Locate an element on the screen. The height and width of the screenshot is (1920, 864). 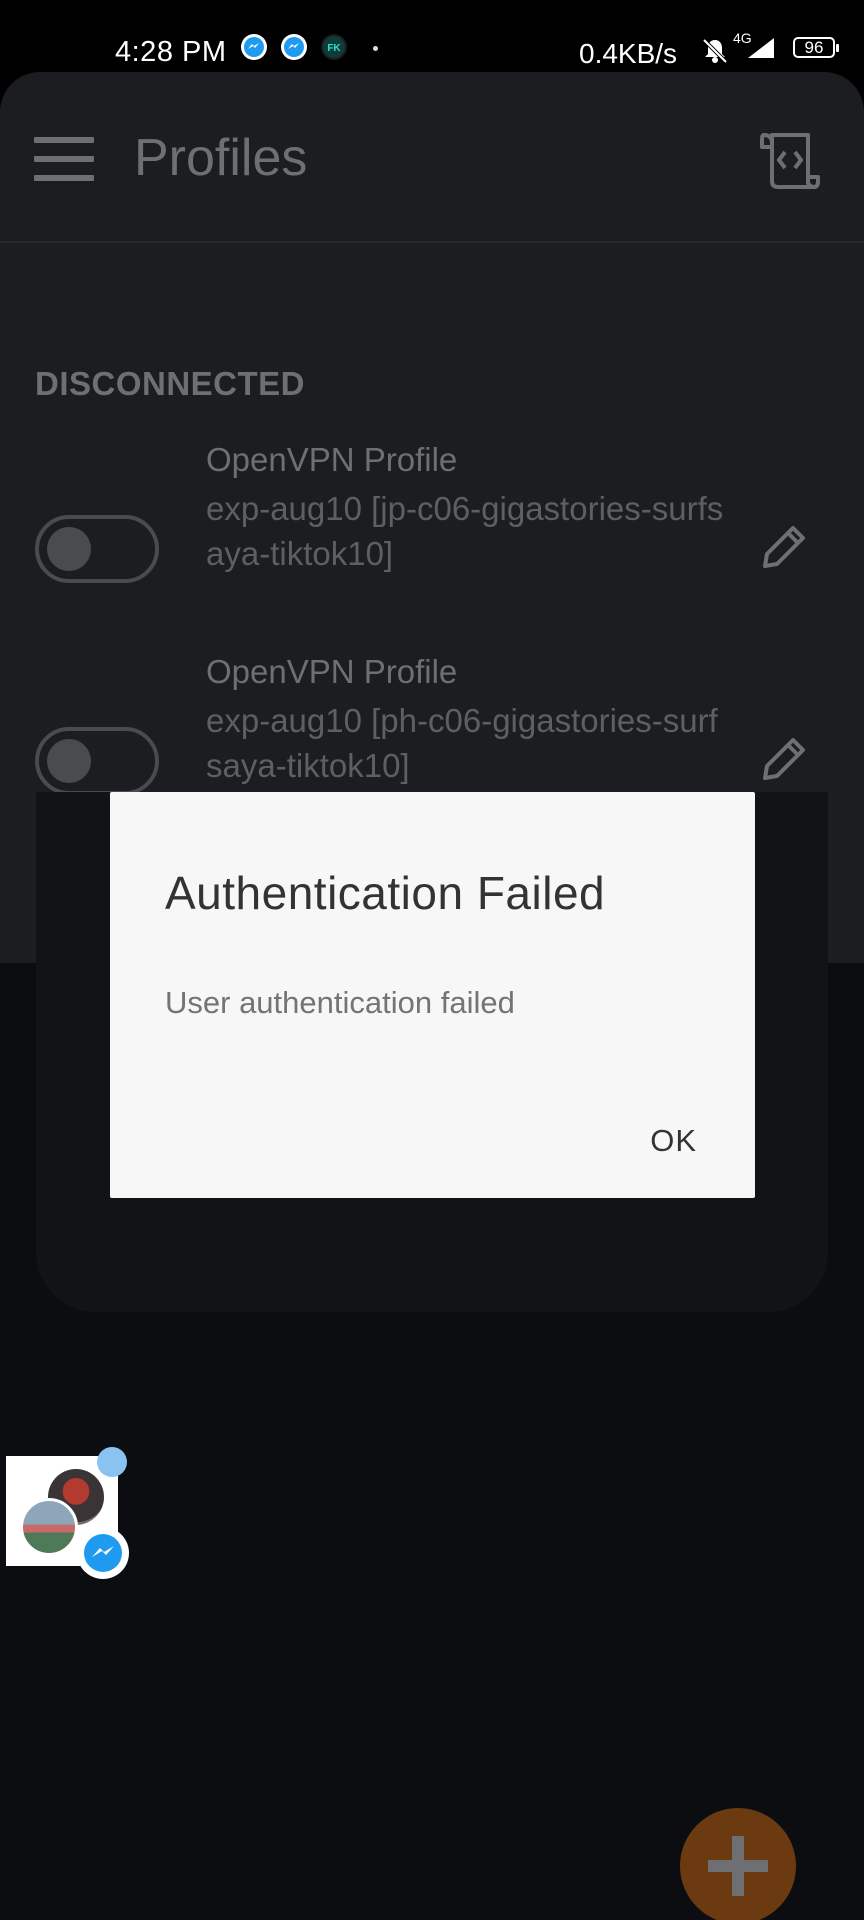
toolbar: Profiles is located at coordinates (432, 157).